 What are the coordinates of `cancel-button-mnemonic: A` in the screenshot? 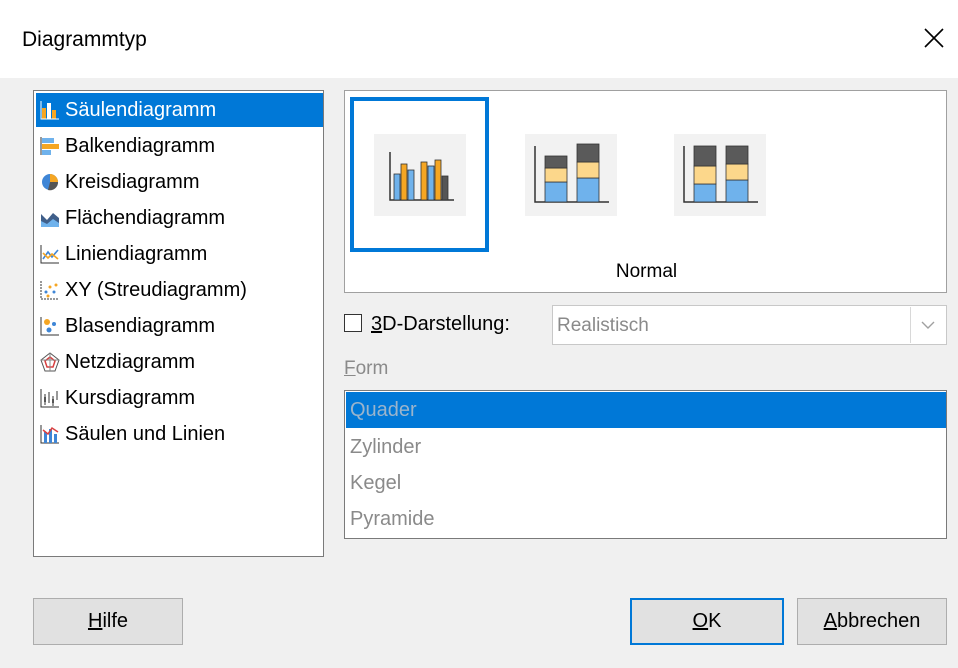 It's located at (830, 621).